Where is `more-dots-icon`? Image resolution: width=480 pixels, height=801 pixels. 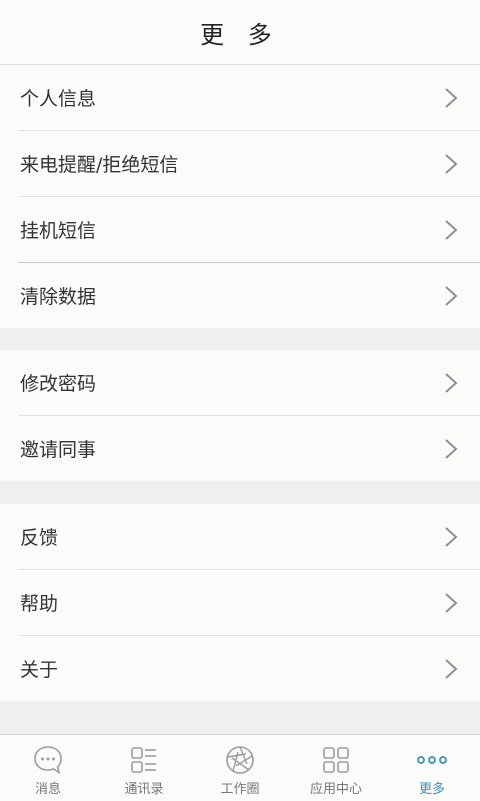 more-dots-icon is located at coordinates (432, 760).